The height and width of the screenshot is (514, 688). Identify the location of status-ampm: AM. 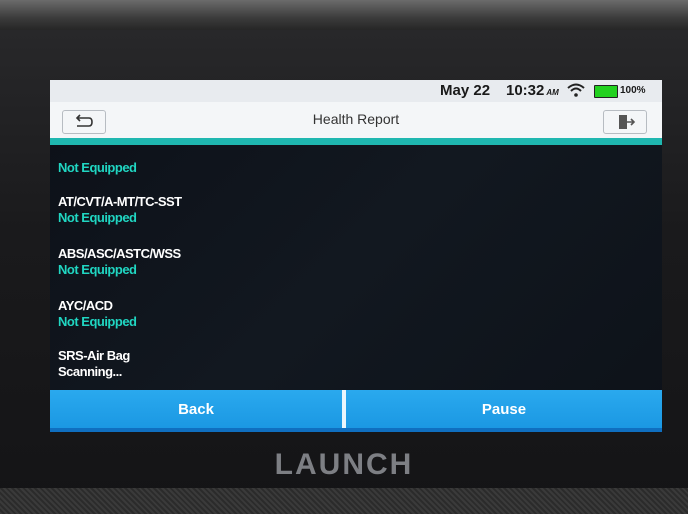
(552, 92).